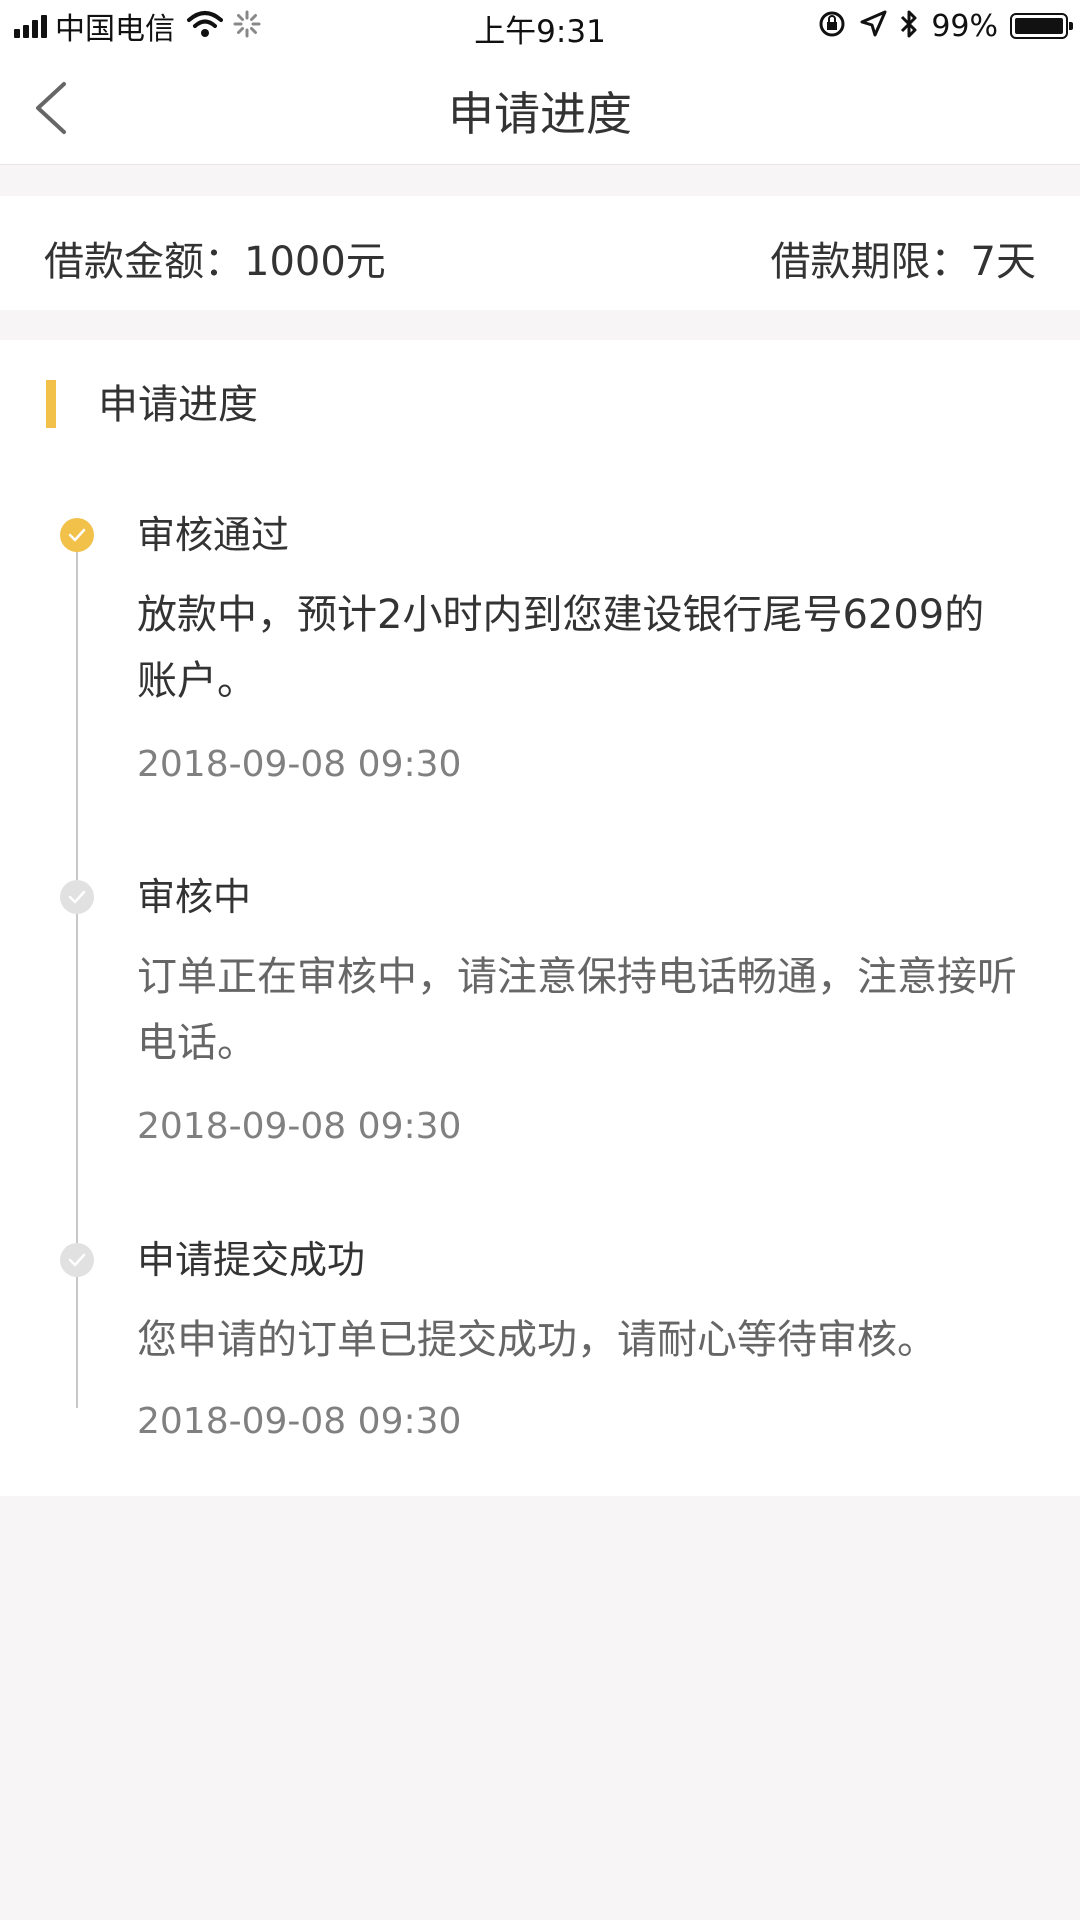 The image size is (1080, 1920). Describe the element at coordinates (213, 535) in the screenshot. I see `step-title: 审核通过` at that location.